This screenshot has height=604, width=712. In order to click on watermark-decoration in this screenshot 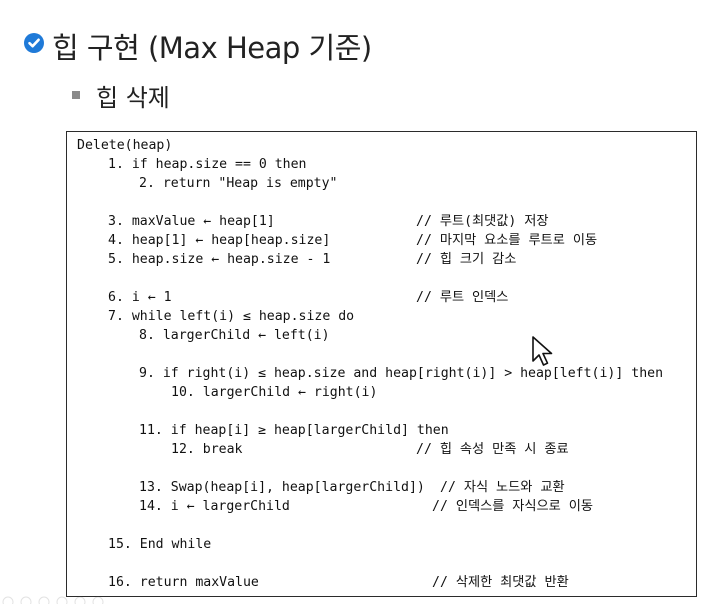, I will do `click(53, 600)`.